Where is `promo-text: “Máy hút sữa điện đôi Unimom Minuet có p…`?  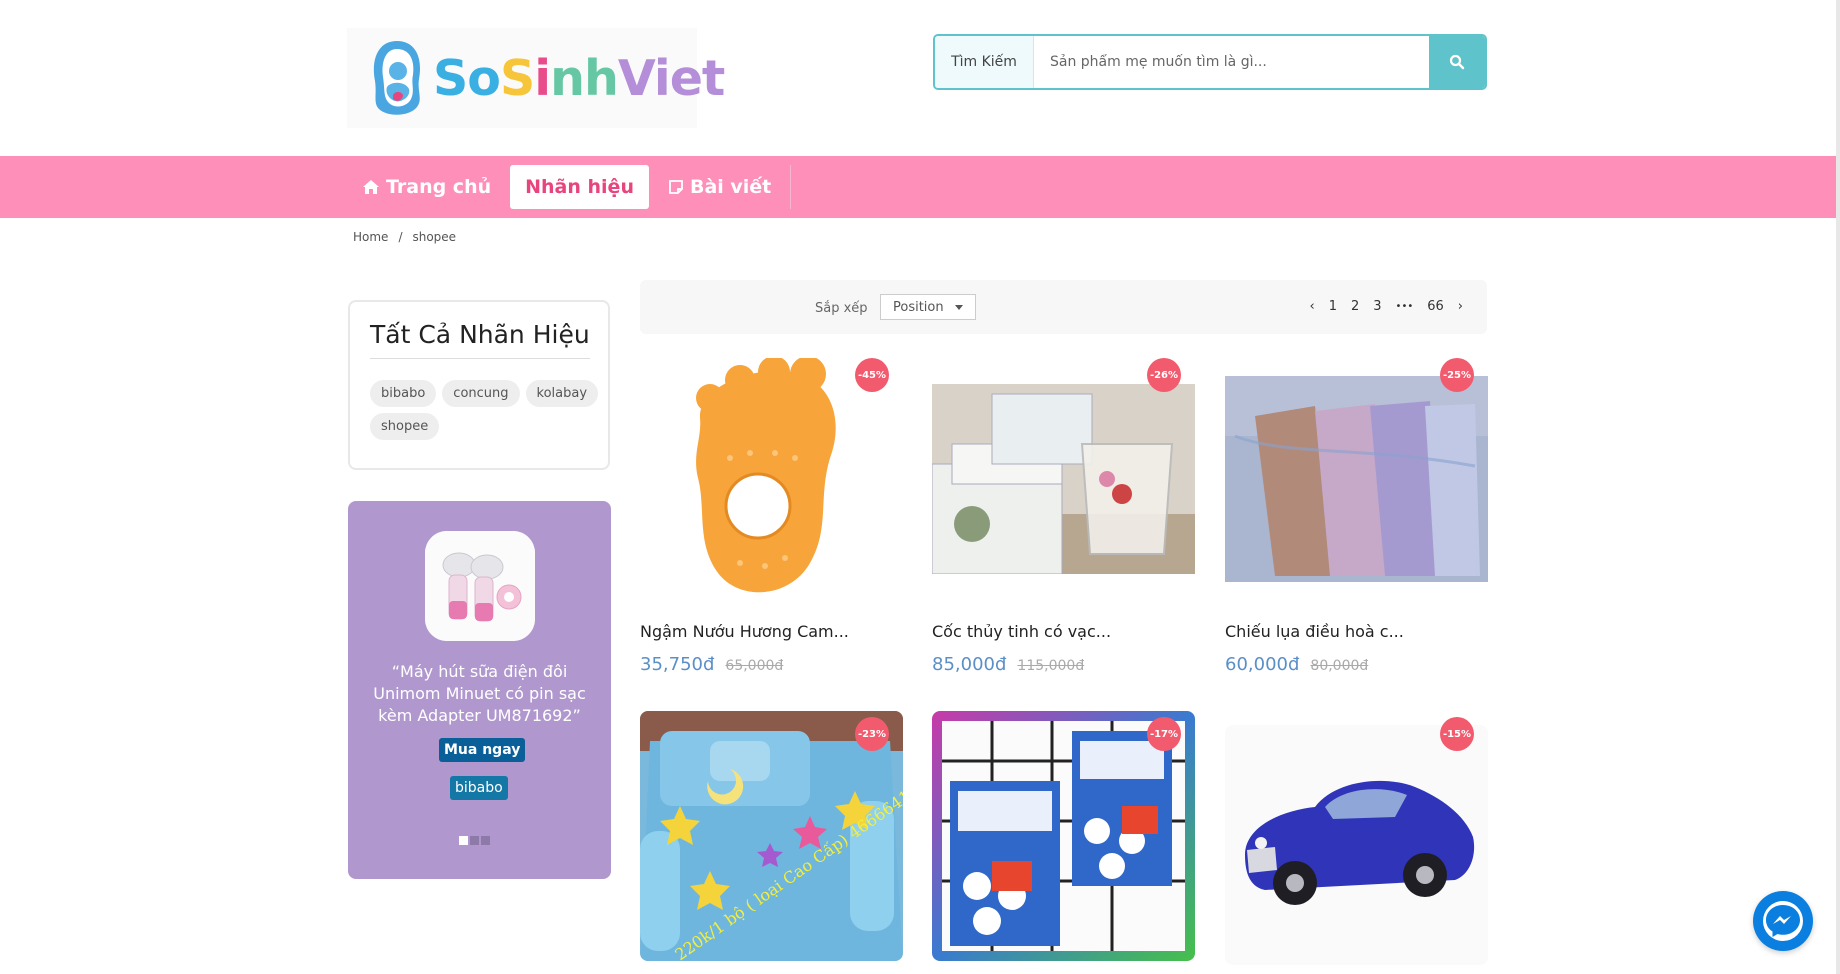 promo-text: “Máy hút sữa điện đôi Unimom Minuet có p… is located at coordinates (479, 693).